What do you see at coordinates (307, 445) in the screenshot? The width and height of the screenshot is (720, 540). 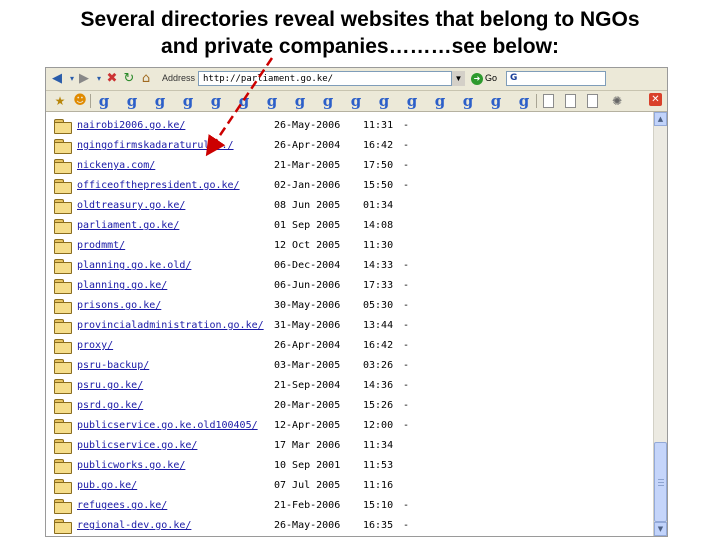 I see `modified-date: 17 Mar 2006` at bounding box center [307, 445].